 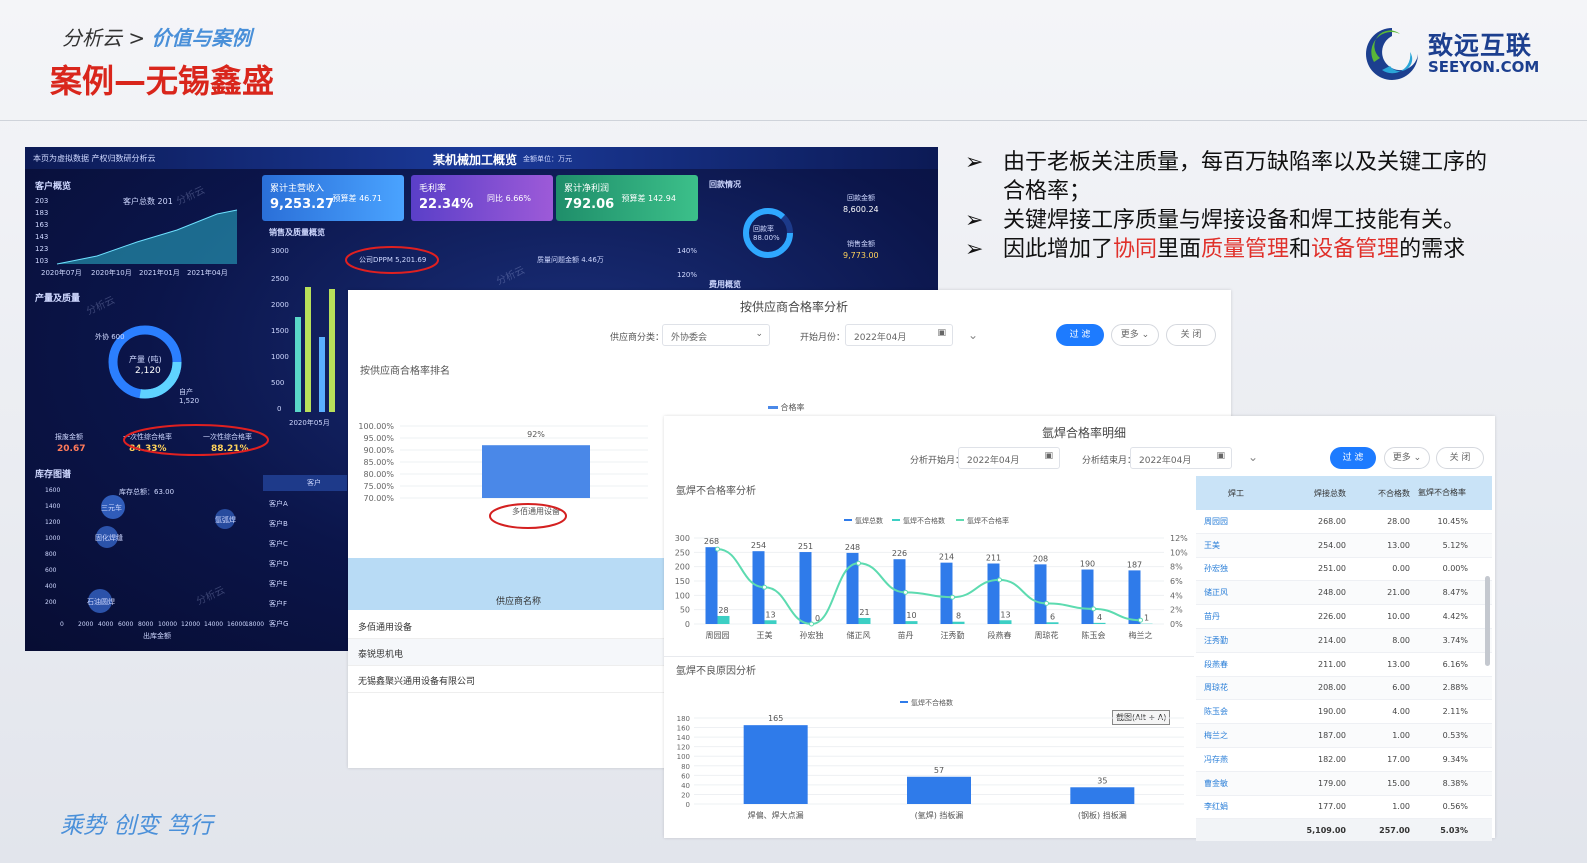 What do you see at coordinates (145, 359) in the screenshot?
I see `donut-label: 产量 (吨)` at bounding box center [145, 359].